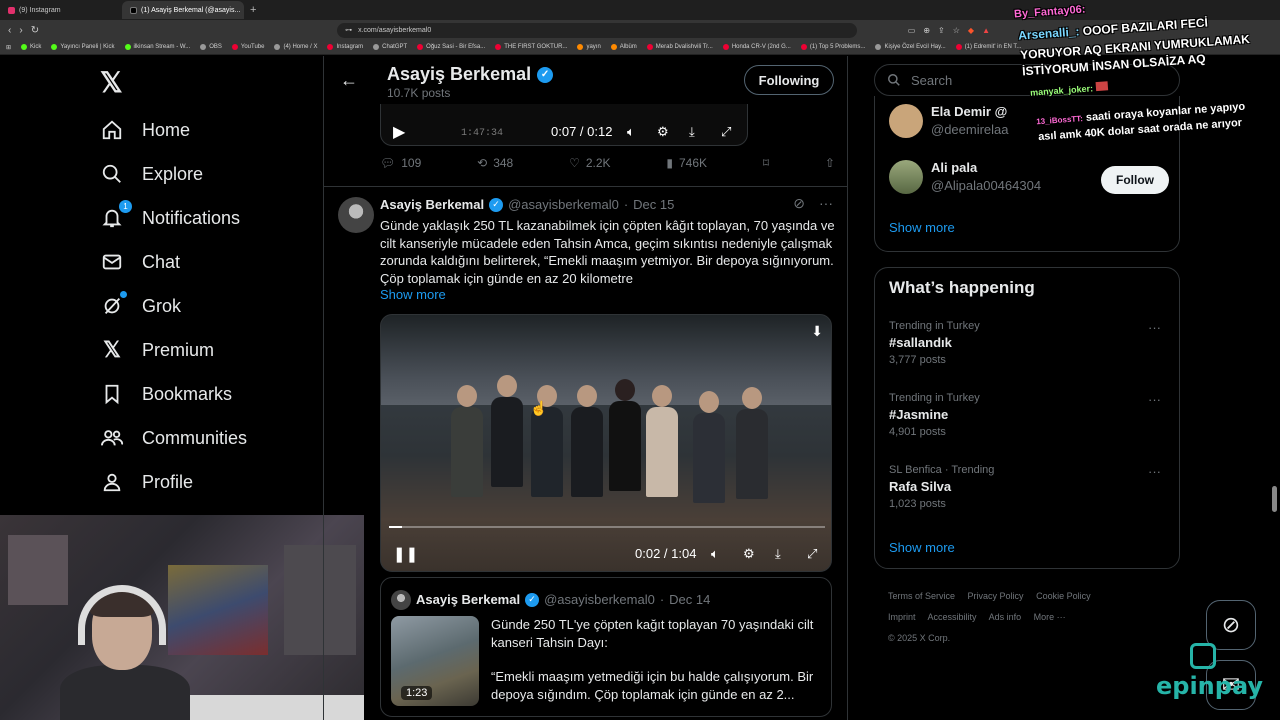 This screenshot has height=720, width=1280. What do you see at coordinates (912, 30) in the screenshot?
I see `cast-icon: ▭` at bounding box center [912, 30].